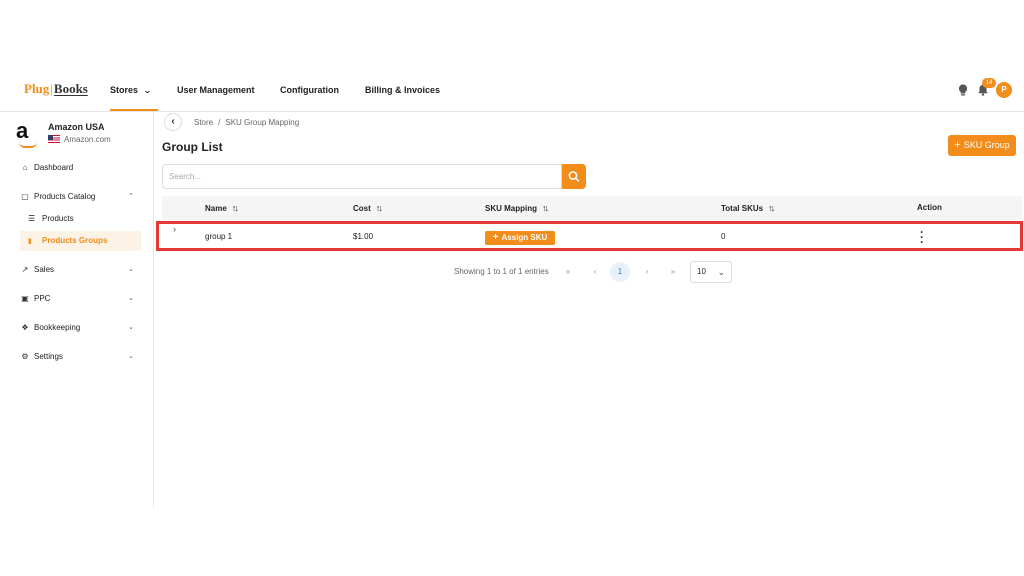  What do you see at coordinates (362, 208) in the screenshot?
I see `column-header-label: Cost` at bounding box center [362, 208].